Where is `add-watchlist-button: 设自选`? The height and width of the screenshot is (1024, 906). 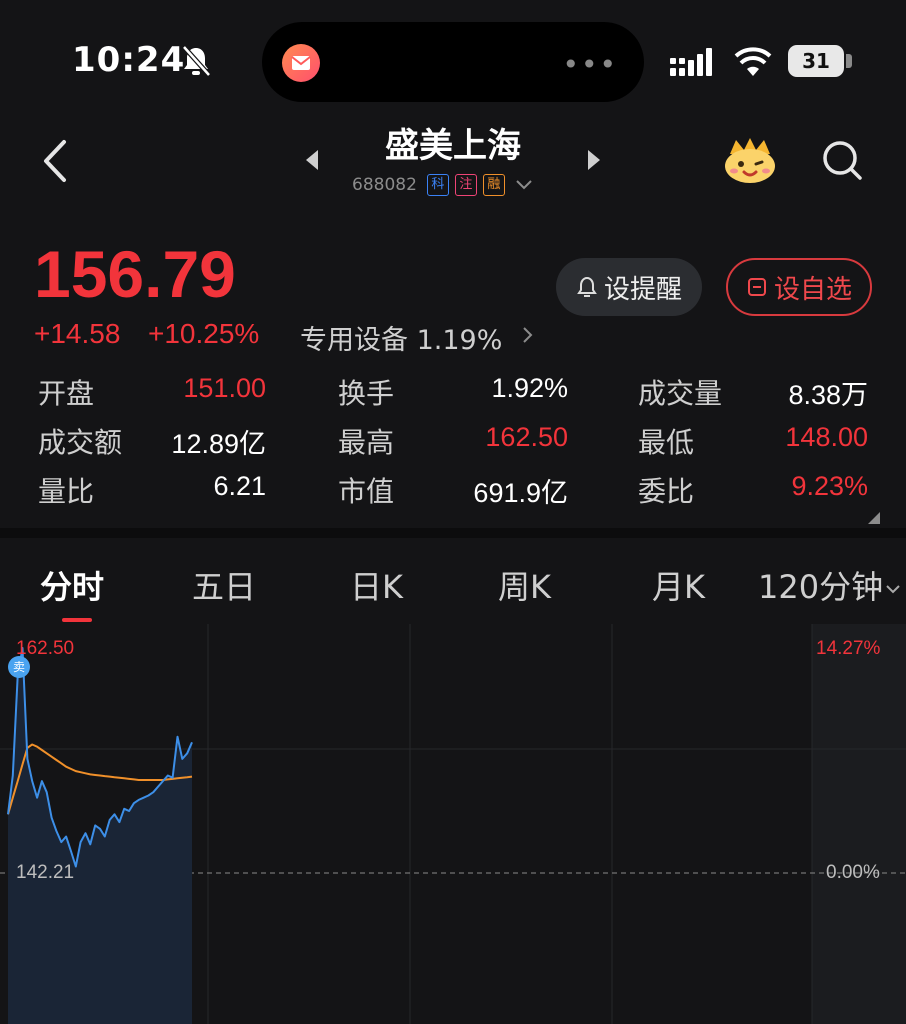
add-watchlist-button: 设自选 is located at coordinates (799, 287).